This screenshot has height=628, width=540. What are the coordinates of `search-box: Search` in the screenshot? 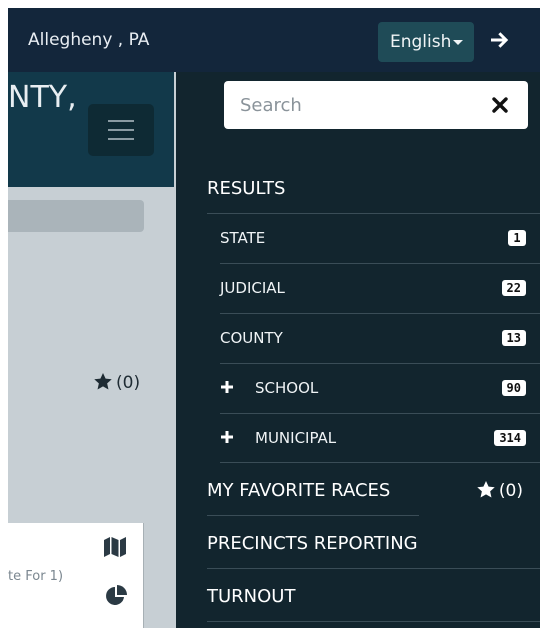 It's located at (376, 105).